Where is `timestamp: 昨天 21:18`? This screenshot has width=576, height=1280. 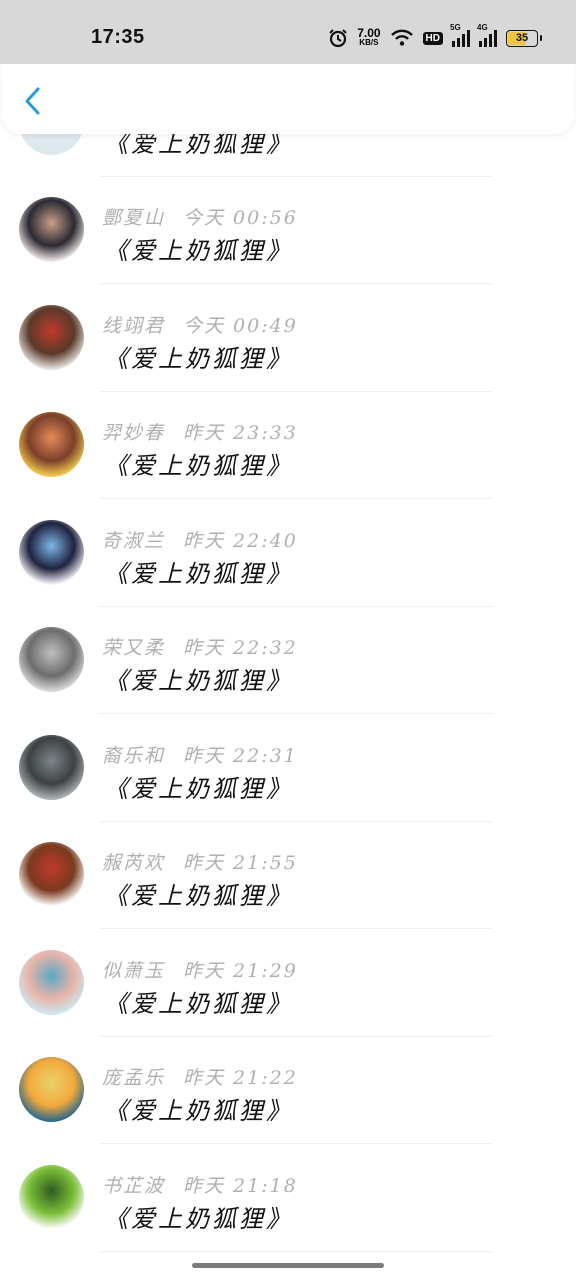
timestamp: 昨天 21:18 is located at coordinates (240, 1185).